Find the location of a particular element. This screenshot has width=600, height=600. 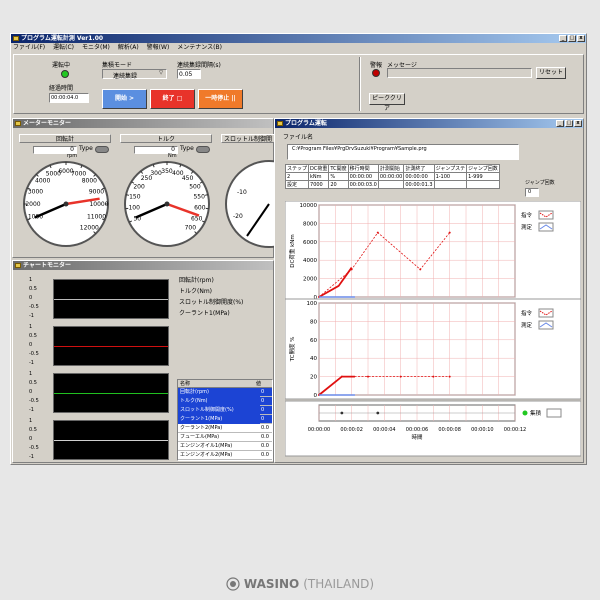

list-item: クーラント2(MPa) is located at coordinates (219, 428).